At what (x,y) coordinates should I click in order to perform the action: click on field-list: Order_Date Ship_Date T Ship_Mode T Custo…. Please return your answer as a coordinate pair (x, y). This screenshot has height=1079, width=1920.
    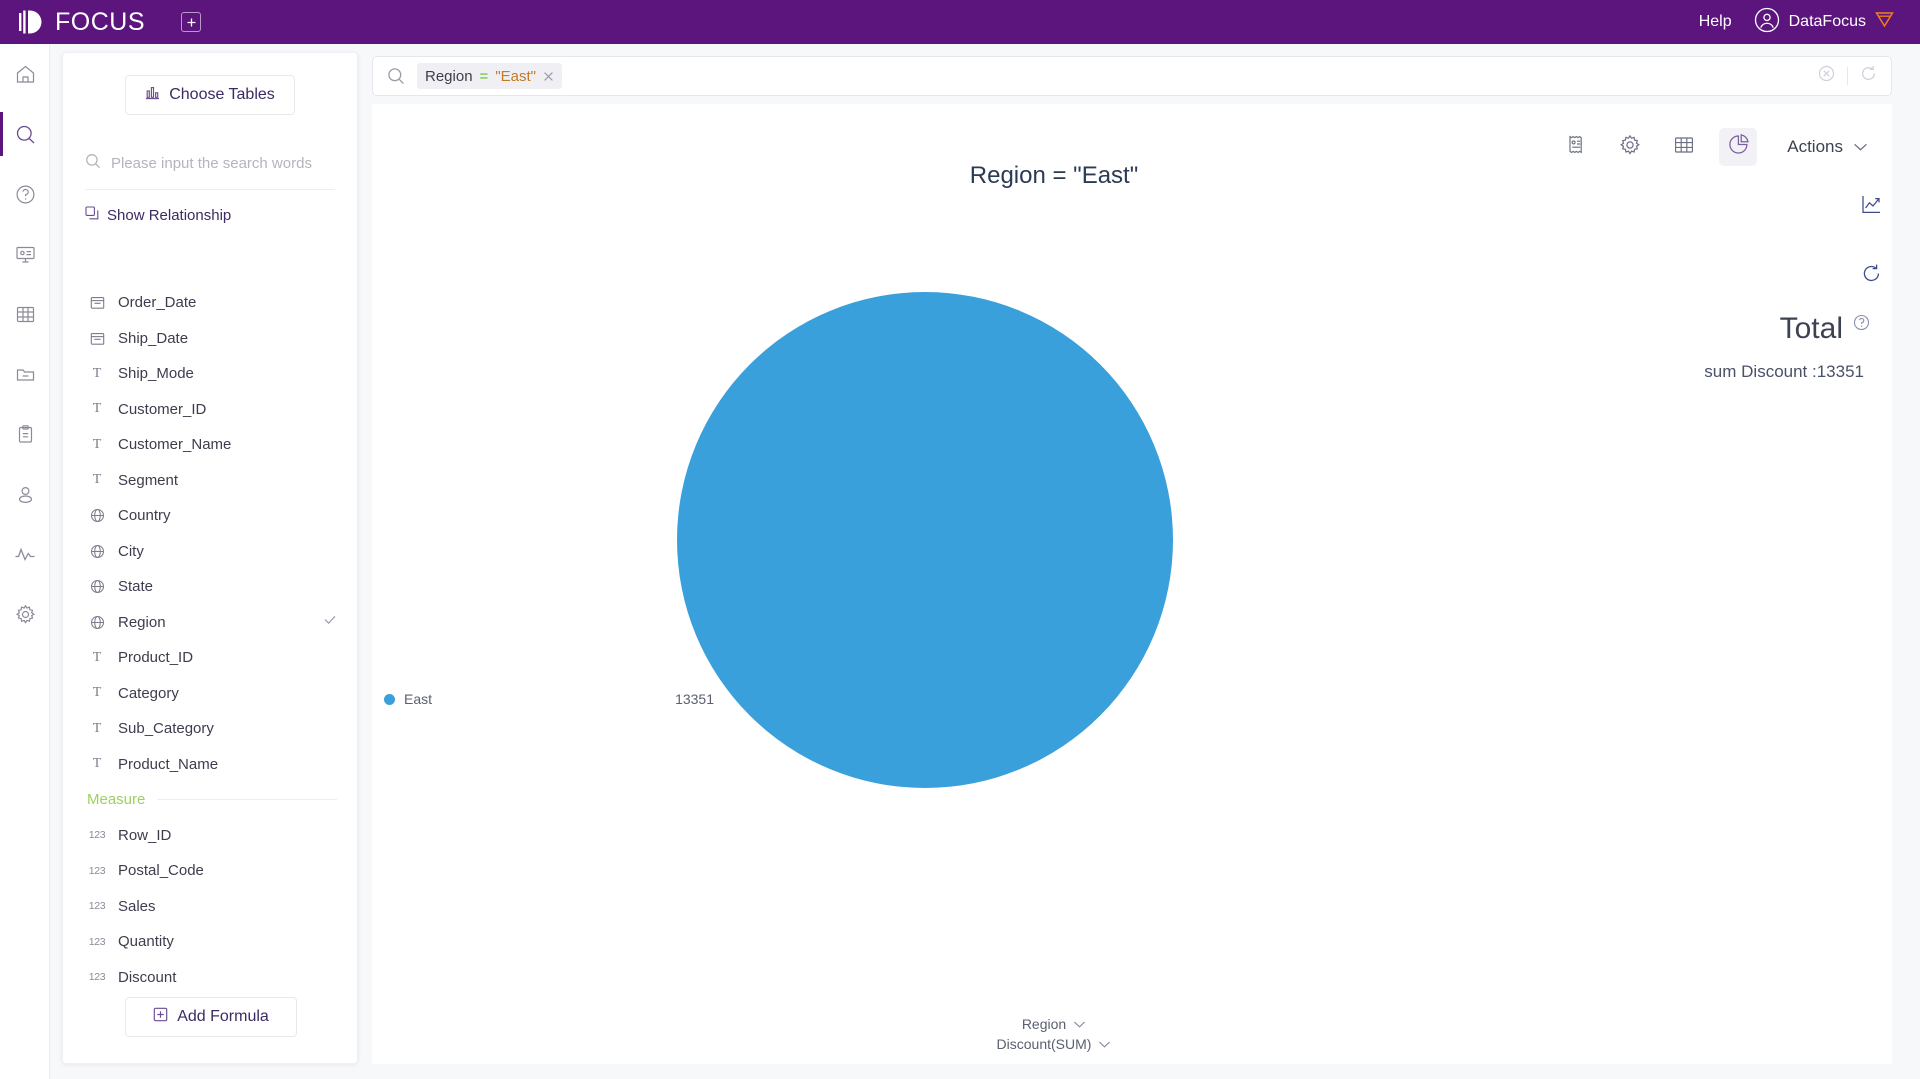
    Looking at the image, I should click on (211, 638).